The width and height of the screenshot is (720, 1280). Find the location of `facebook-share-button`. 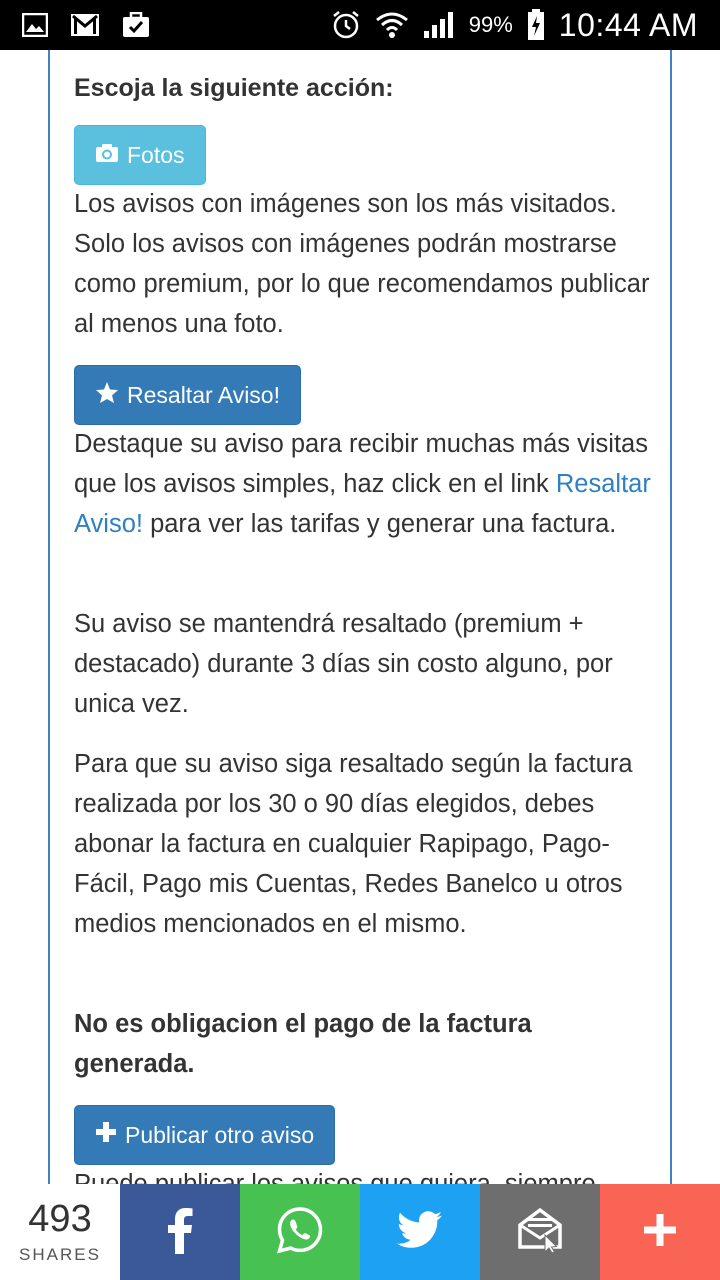

facebook-share-button is located at coordinates (180, 1232).